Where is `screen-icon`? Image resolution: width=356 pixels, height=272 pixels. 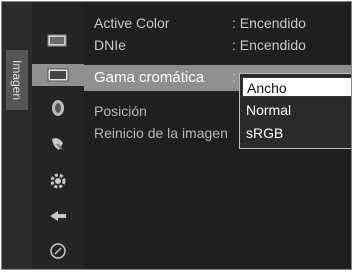
screen-icon is located at coordinates (58, 75).